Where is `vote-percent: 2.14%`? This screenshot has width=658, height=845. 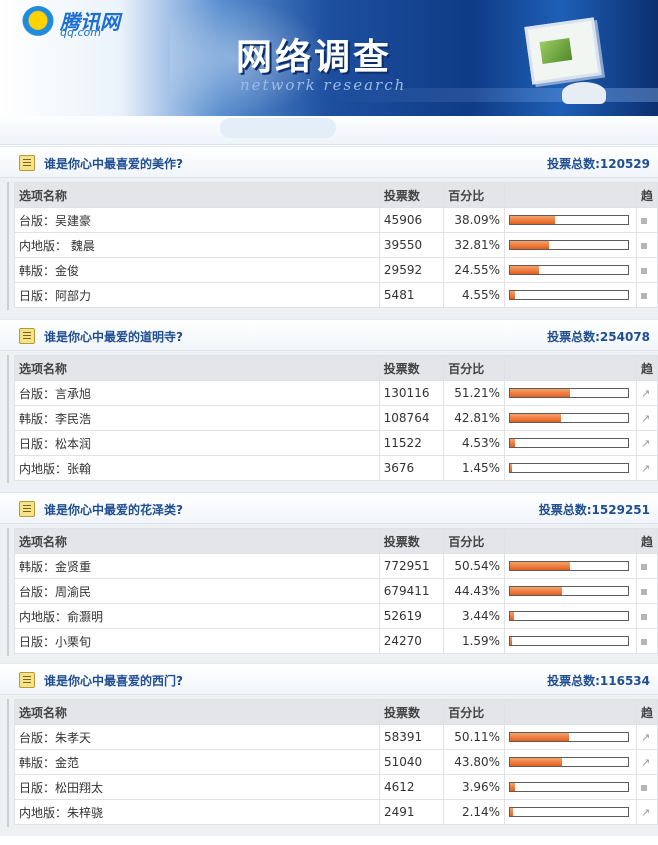 vote-percent: 2.14% is located at coordinates (474, 812).